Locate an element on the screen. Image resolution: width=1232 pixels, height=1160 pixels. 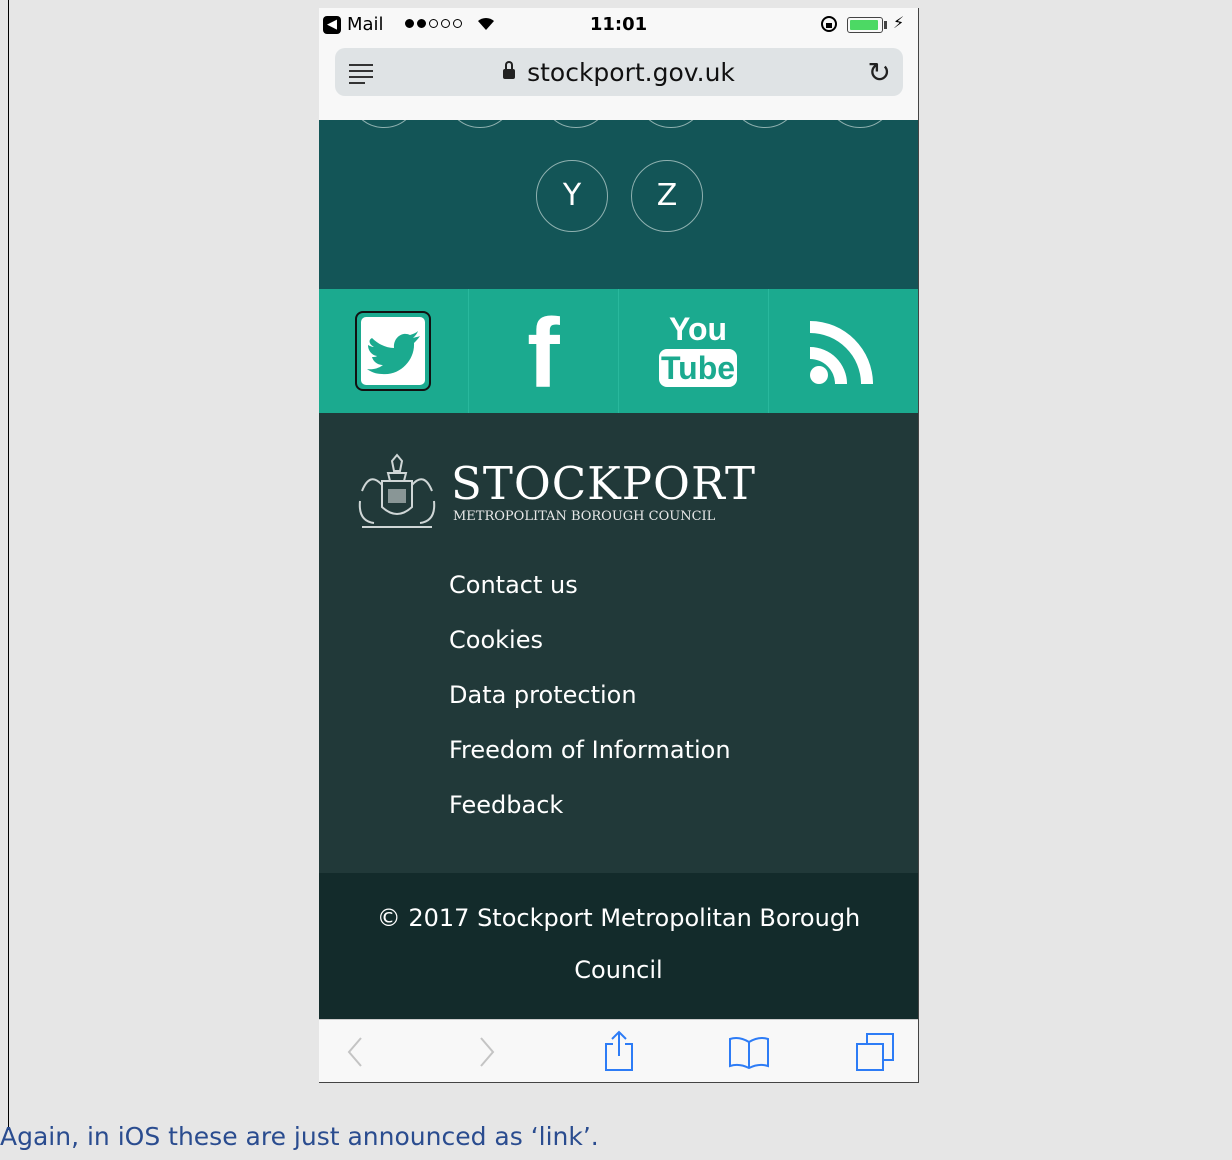
social-rss-link is located at coordinates (843, 351).